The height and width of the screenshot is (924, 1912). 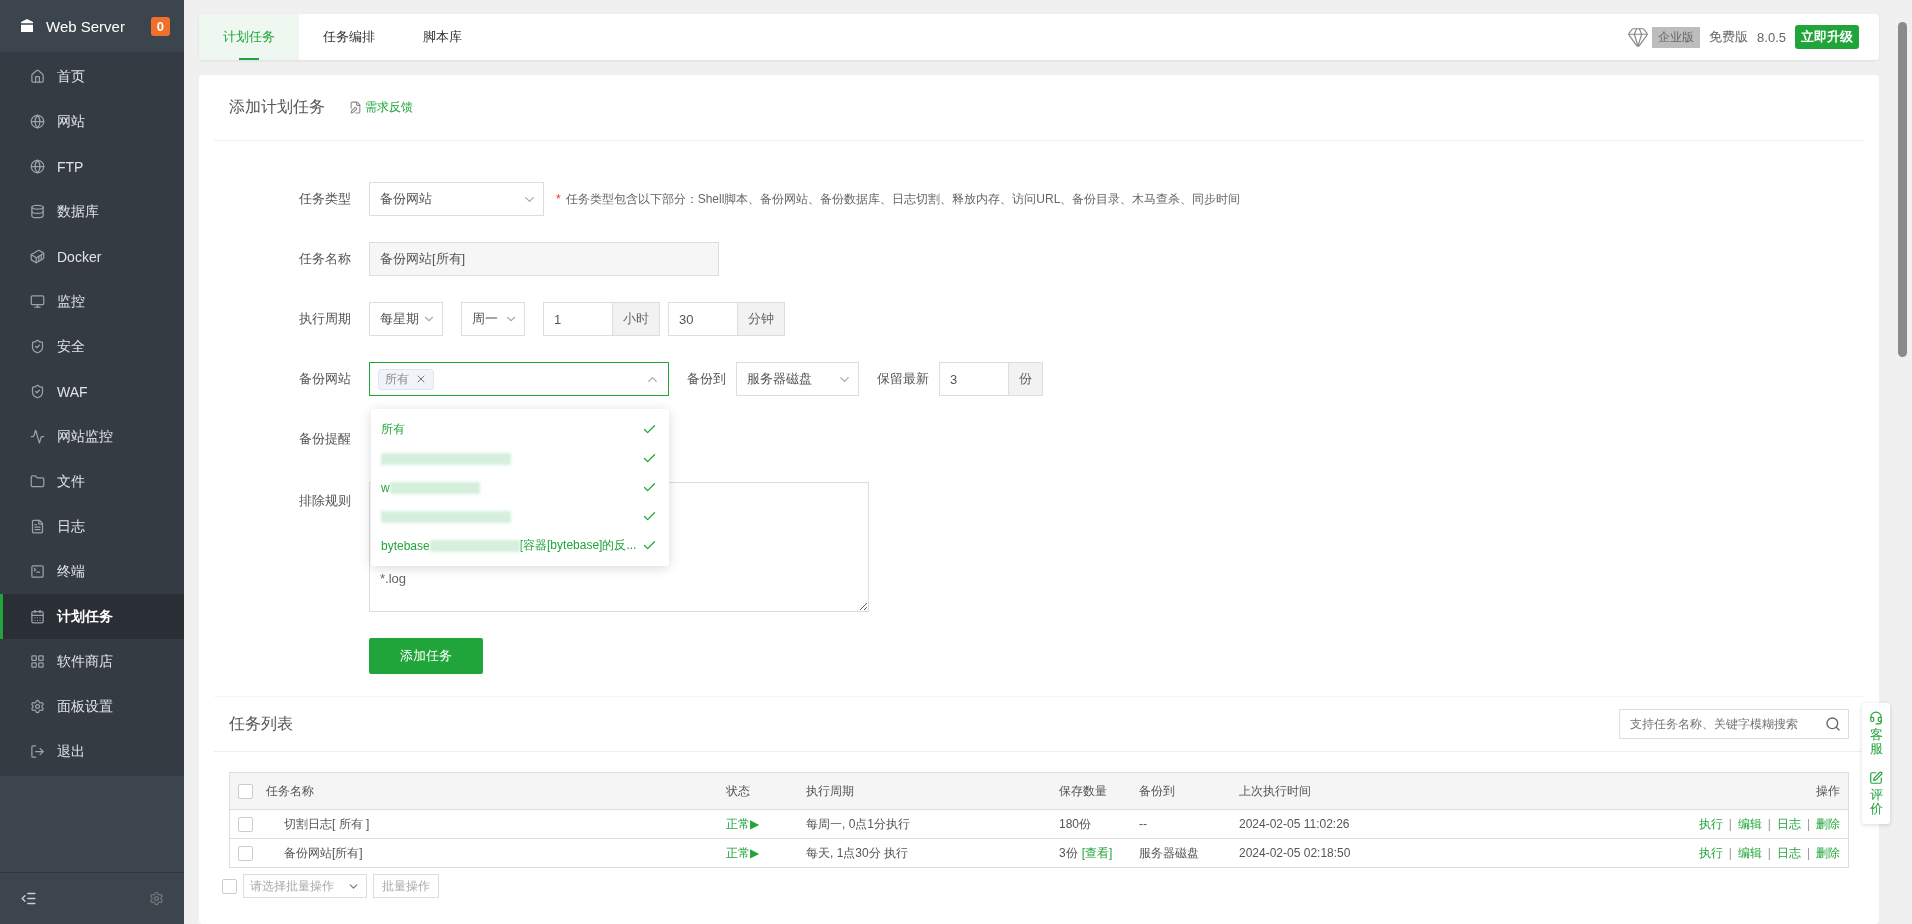 I want to click on unit-label: 份, so click(x=1026, y=379).